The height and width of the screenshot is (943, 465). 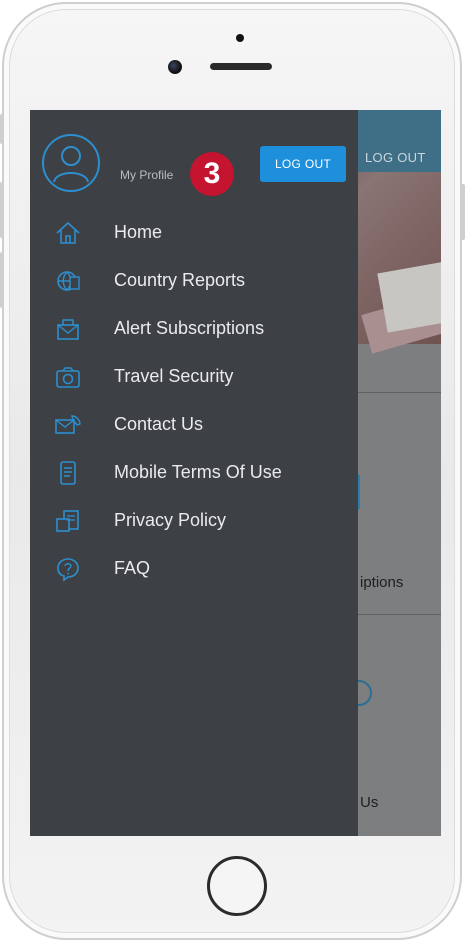 I want to click on mute-switch, so click(x=2, y=129).